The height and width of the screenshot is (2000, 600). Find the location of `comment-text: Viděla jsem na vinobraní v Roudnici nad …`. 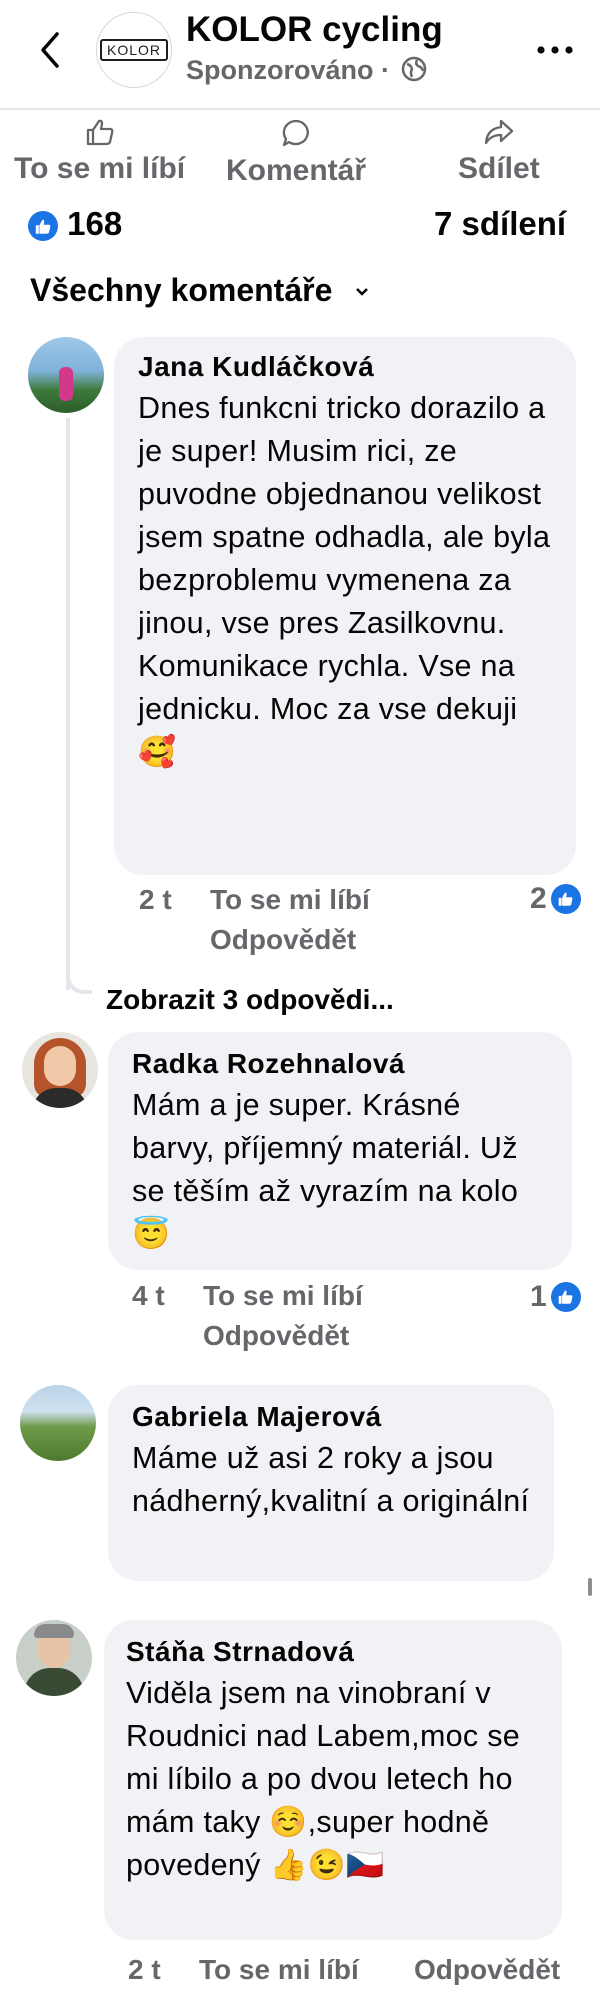

comment-text: Viděla jsem na vinobraní v Roudnici nad … is located at coordinates (323, 1779).